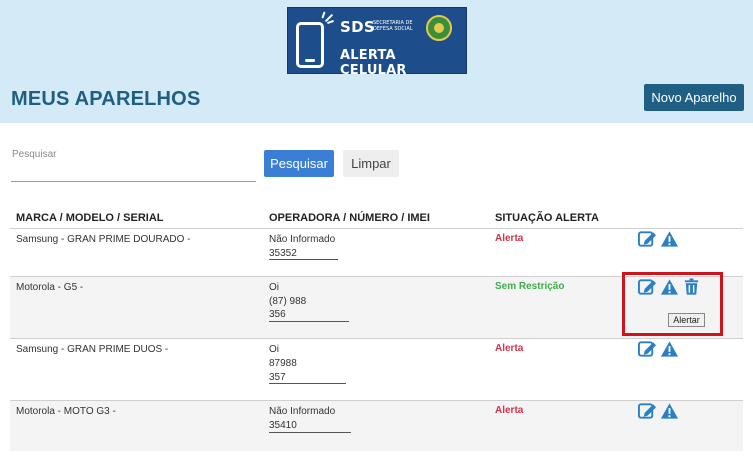 The image size is (753, 464). I want to click on logo-product: ALERTA CELULAR, so click(373, 63).